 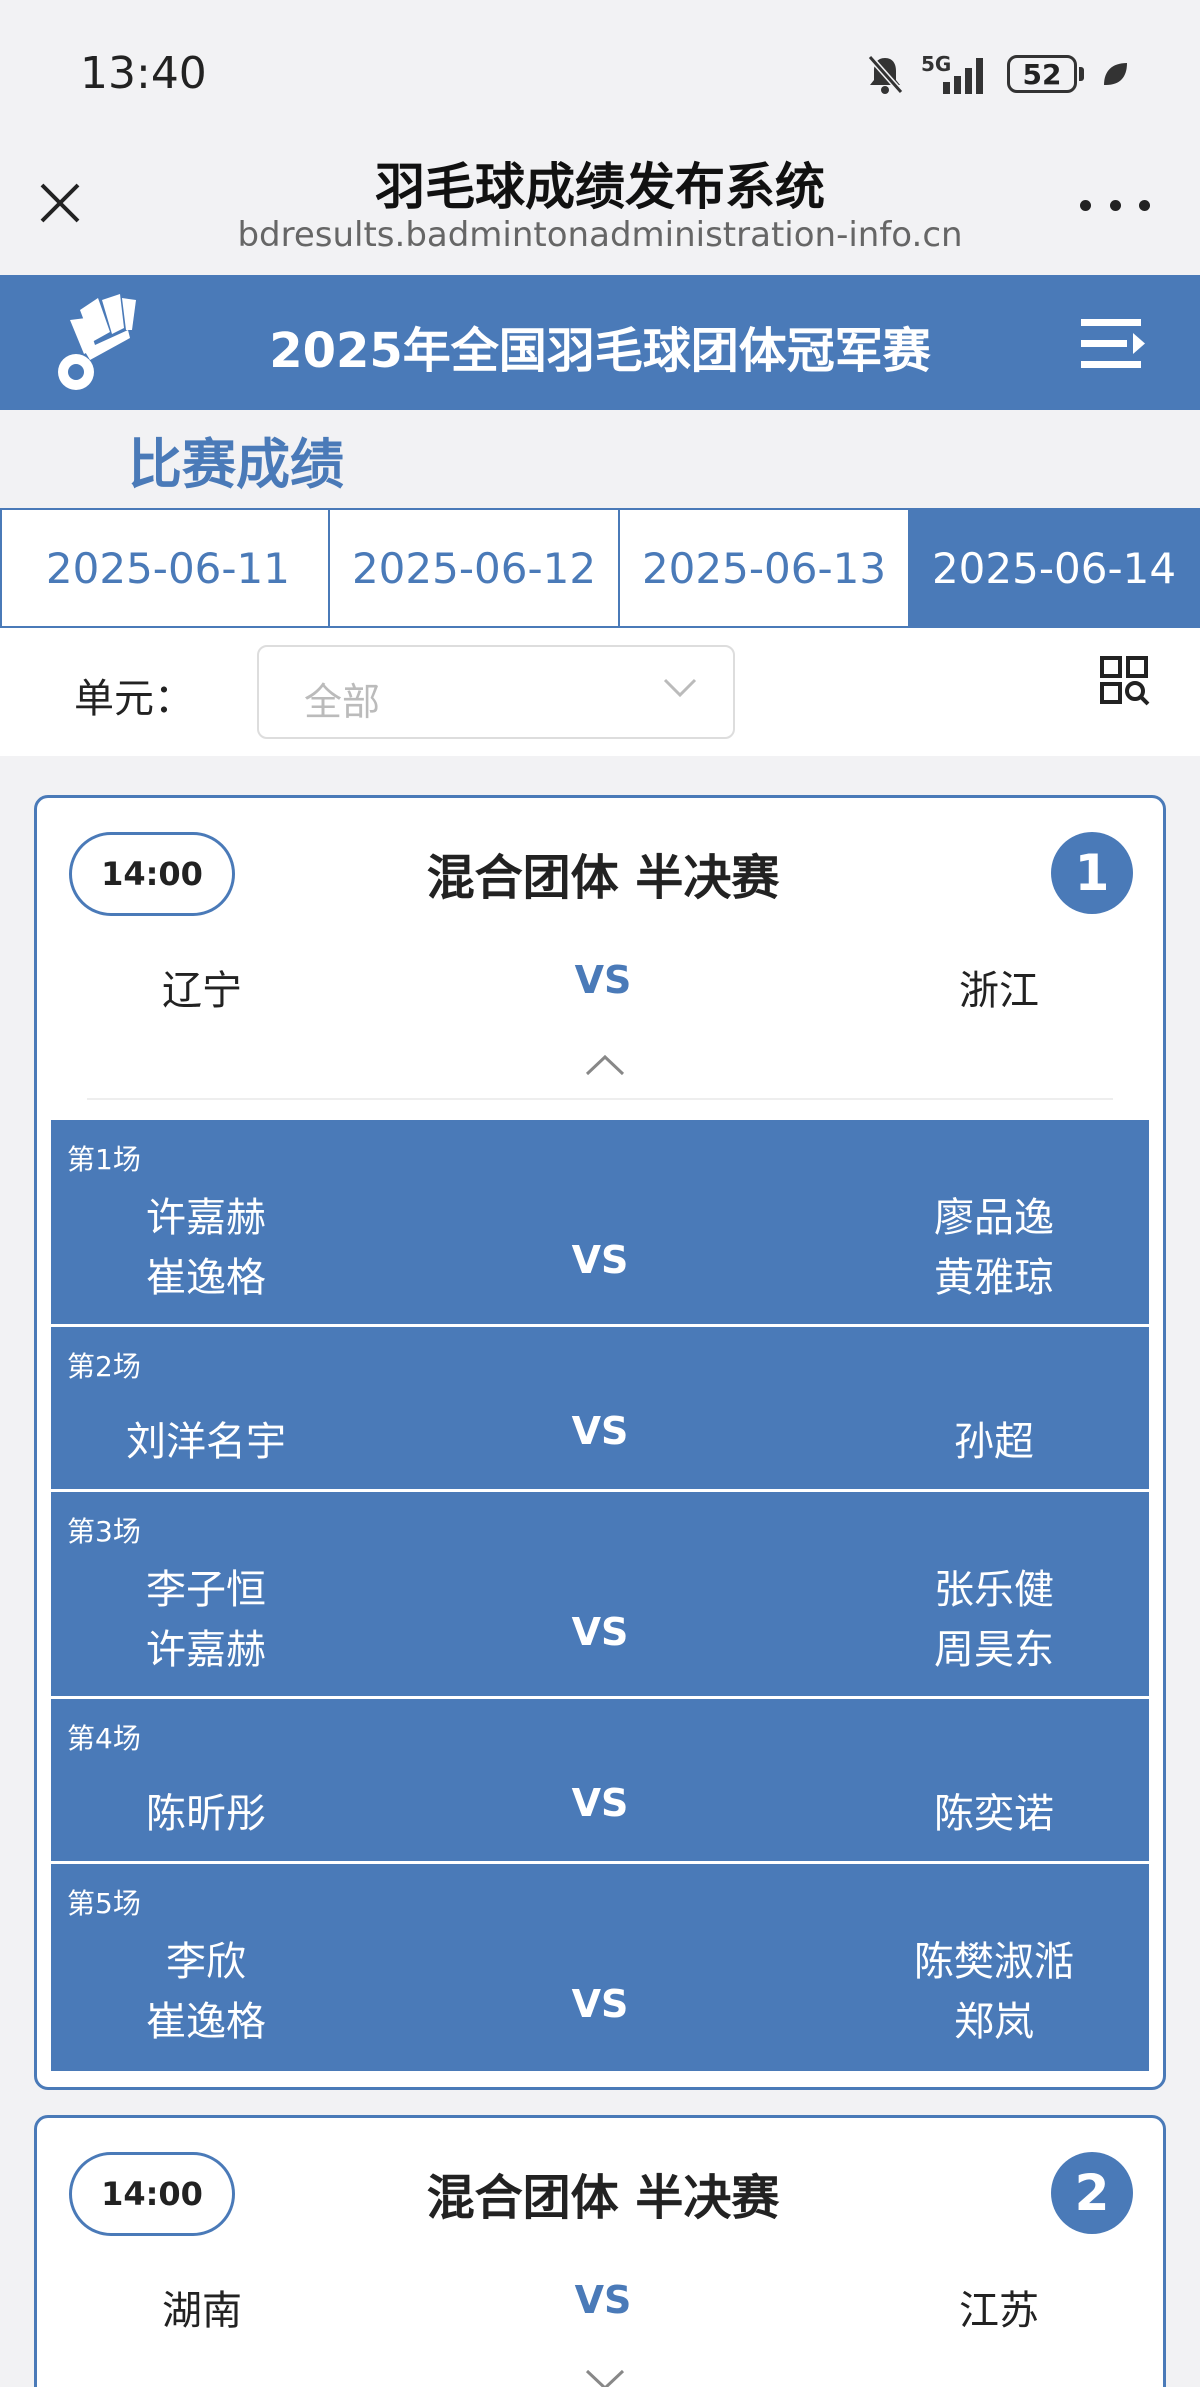 What do you see at coordinates (104, 1366) in the screenshot?
I see `game-label: 第2场` at bounding box center [104, 1366].